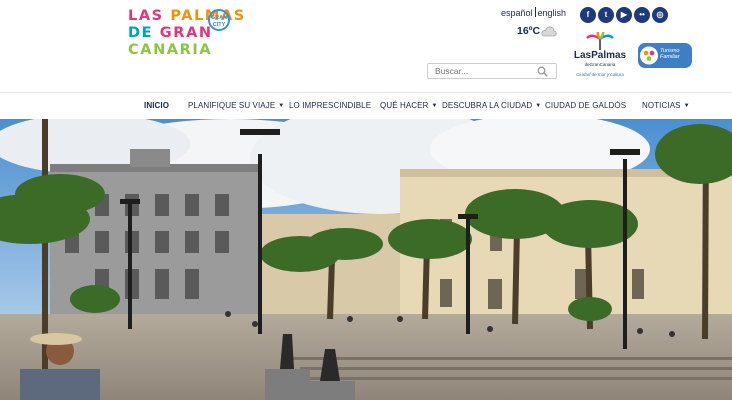 This screenshot has height=400, width=732. I want to click on nav-item-lo-imprescindible: Lo imprescindible, so click(330, 105).